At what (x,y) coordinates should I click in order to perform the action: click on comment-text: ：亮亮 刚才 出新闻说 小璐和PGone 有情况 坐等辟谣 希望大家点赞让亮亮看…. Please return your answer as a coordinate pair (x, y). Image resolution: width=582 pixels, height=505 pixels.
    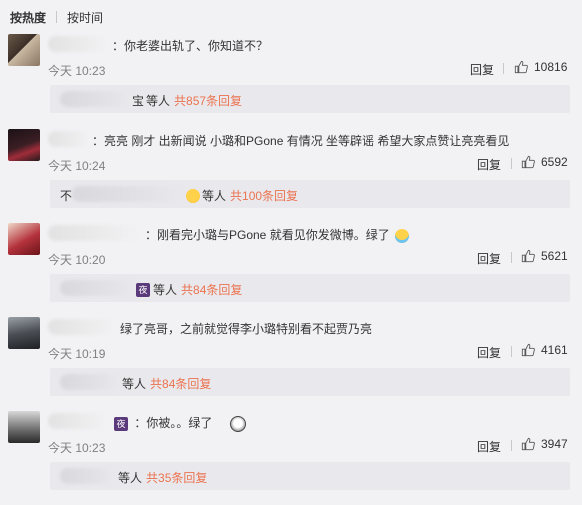
    Looking at the image, I should click on (301, 141).